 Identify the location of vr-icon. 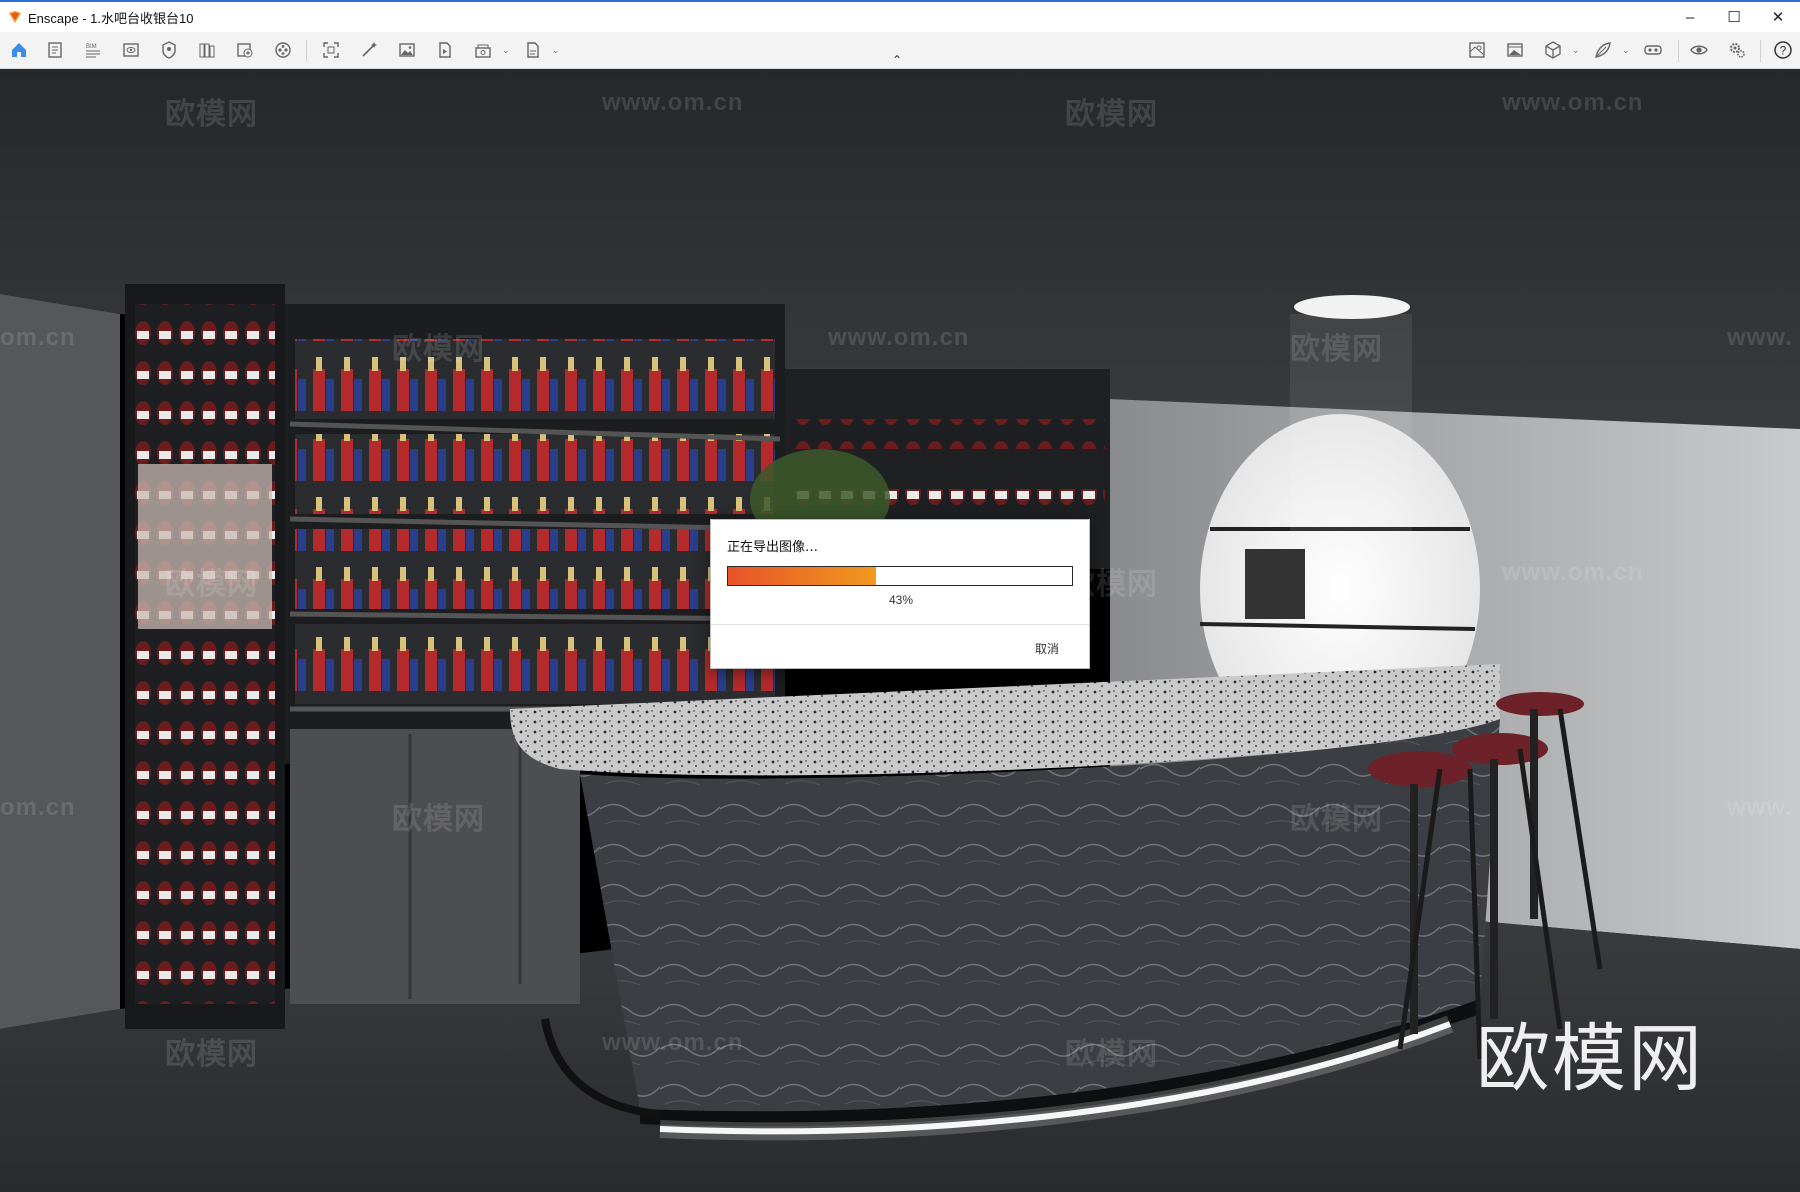
(283, 50).